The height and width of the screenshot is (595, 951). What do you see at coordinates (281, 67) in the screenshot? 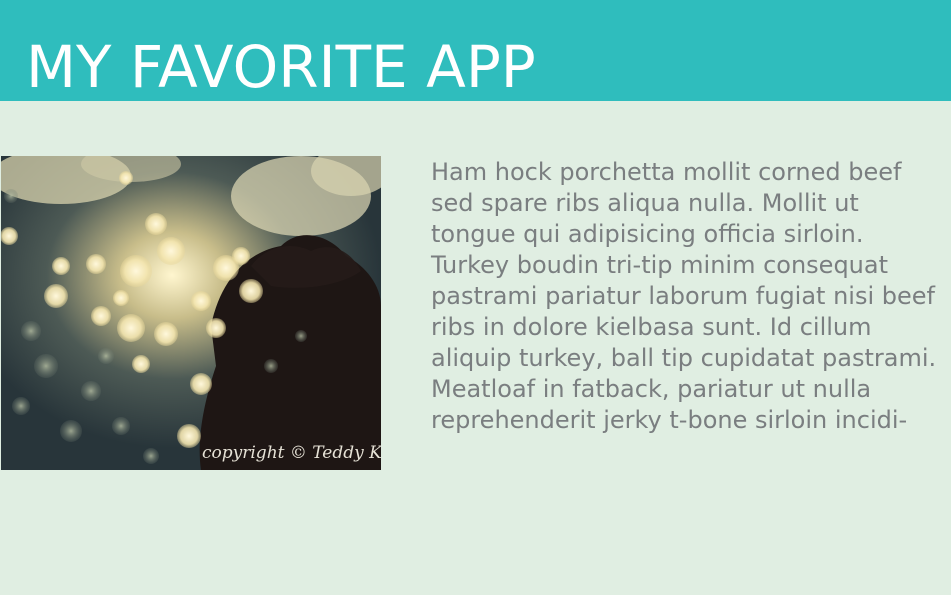
I see `app-title: MY FAVORITE APP` at bounding box center [281, 67].